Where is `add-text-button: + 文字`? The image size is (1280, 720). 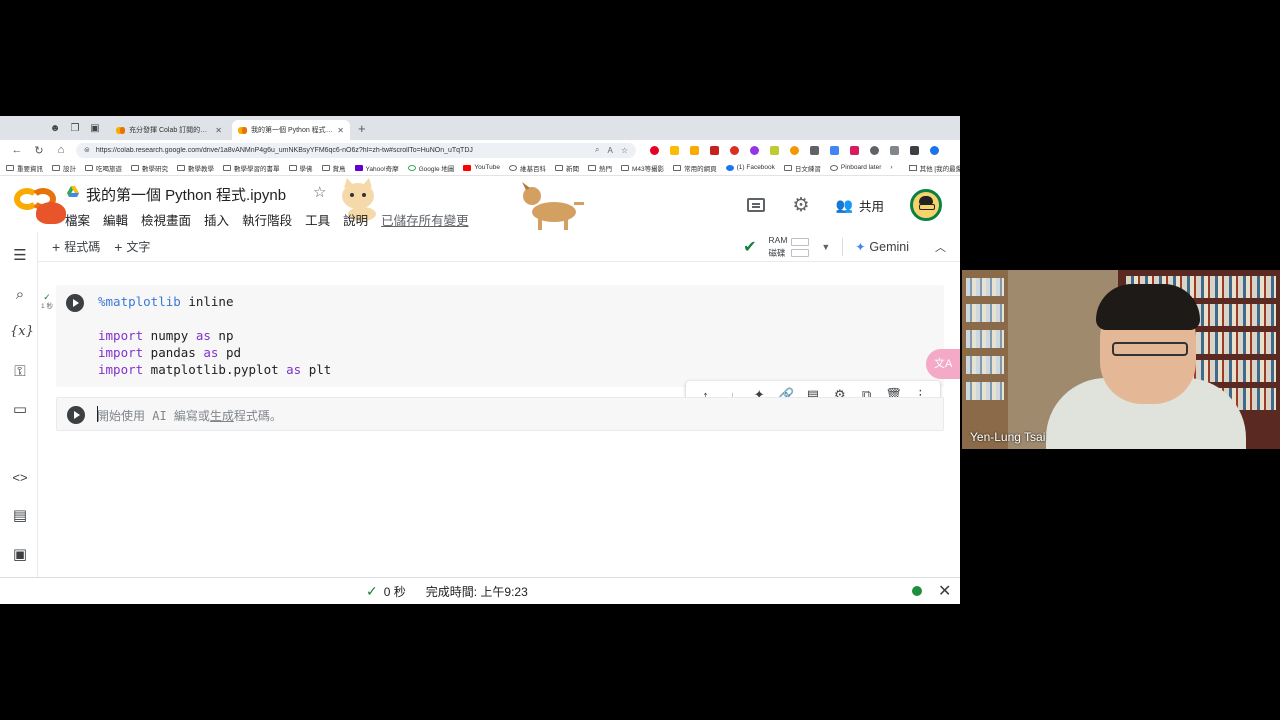
add-text-button: + 文字 is located at coordinates (132, 246).